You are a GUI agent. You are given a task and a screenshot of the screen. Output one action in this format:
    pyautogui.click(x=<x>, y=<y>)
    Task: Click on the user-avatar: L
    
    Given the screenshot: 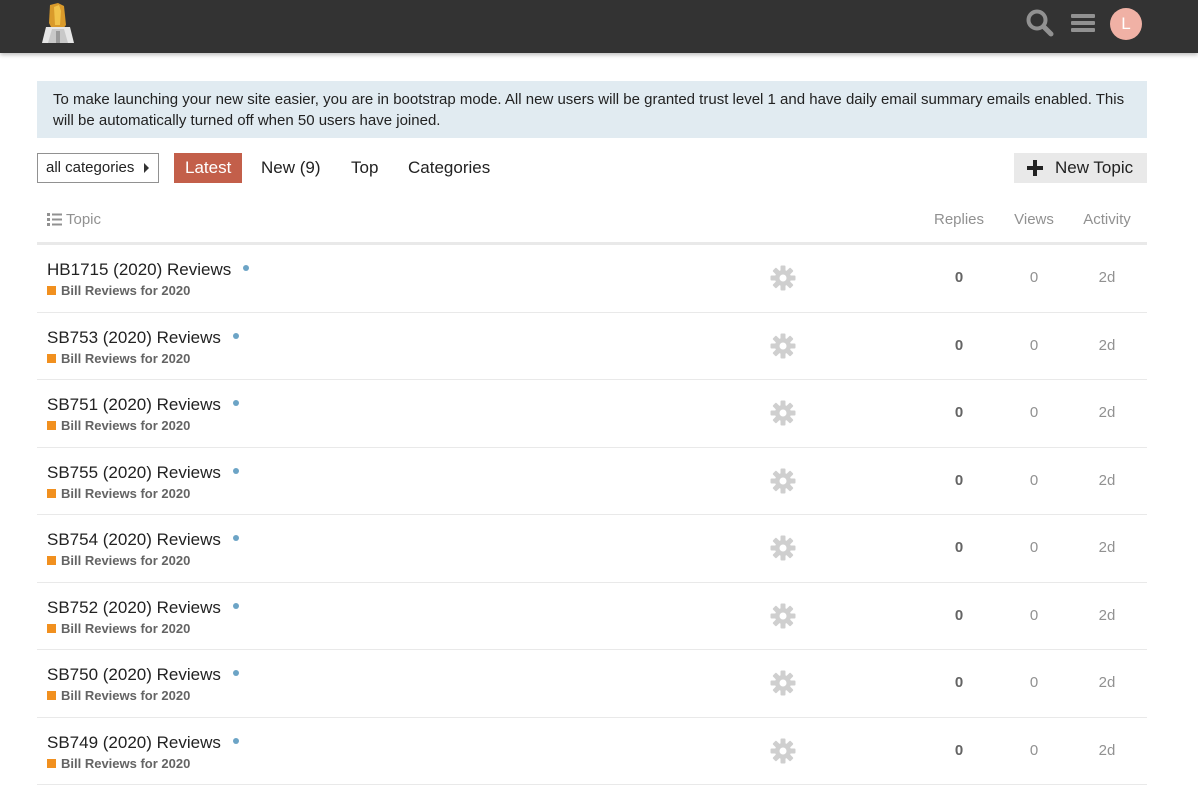 What is the action you would take?
    pyautogui.click(x=1126, y=24)
    